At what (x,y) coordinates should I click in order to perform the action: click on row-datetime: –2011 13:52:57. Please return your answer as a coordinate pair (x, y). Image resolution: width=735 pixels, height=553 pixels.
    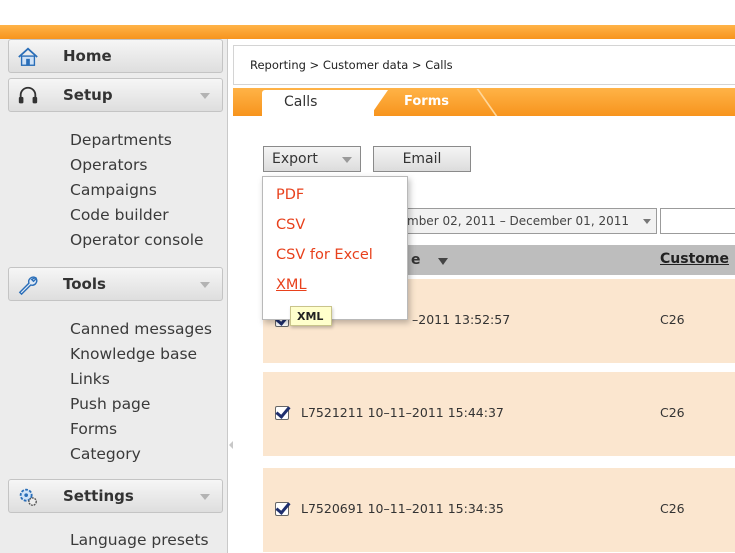
    Looking at the image, I should click on (461, 319).